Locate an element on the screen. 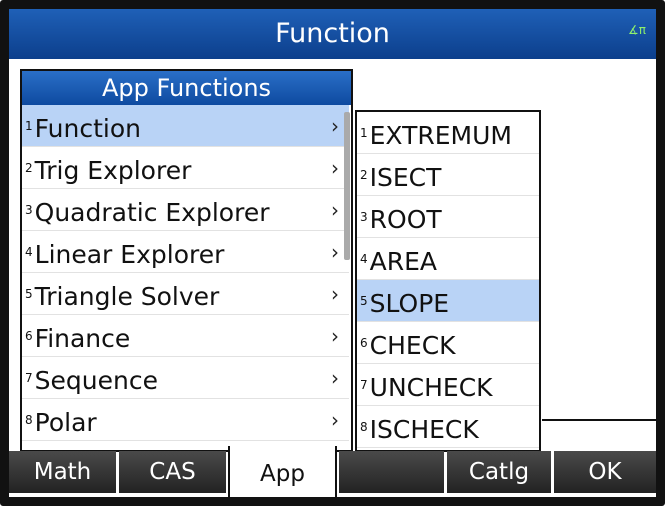  item-label: Linear Explorer is located at coordinates (129, 254).